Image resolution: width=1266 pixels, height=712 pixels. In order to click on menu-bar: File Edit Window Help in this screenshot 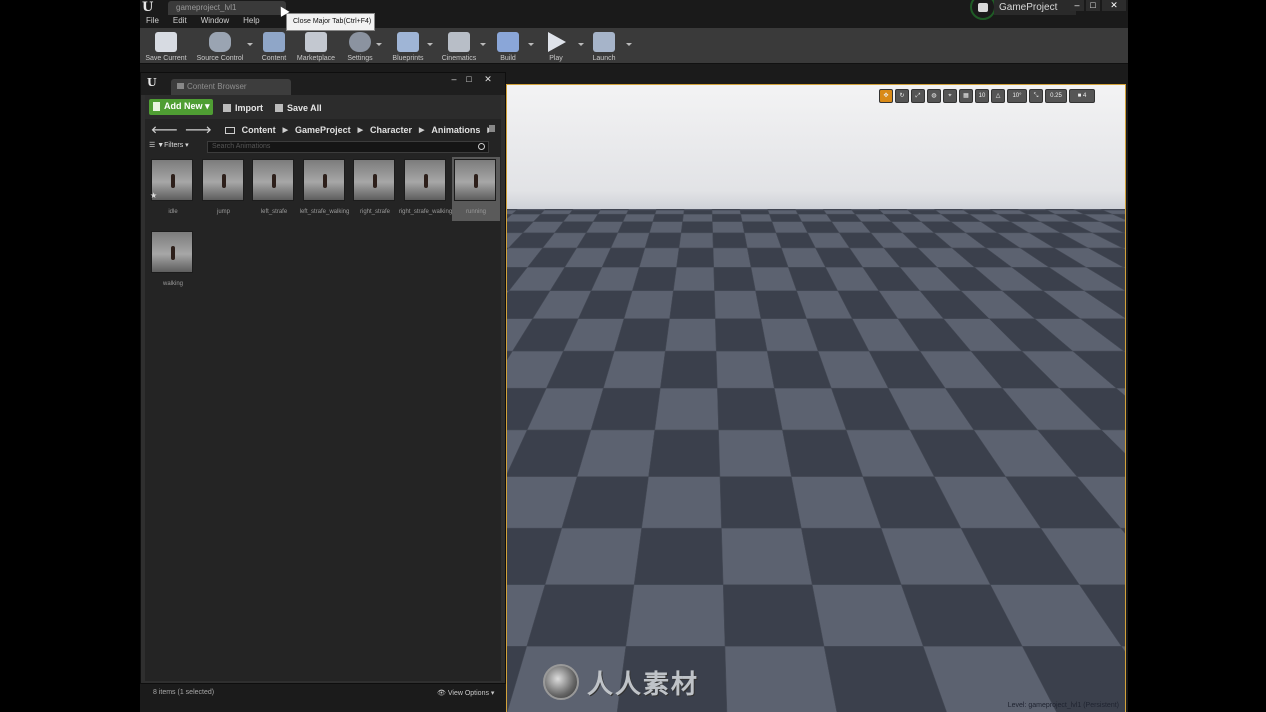, I will do `click(210, 22)`.